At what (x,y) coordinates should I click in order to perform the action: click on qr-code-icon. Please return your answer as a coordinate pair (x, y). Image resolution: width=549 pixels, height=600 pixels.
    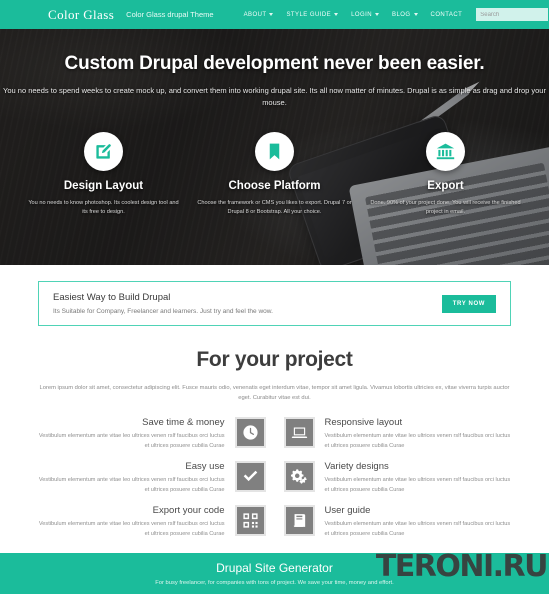
    Looking at the image, I should click on (250, 521).